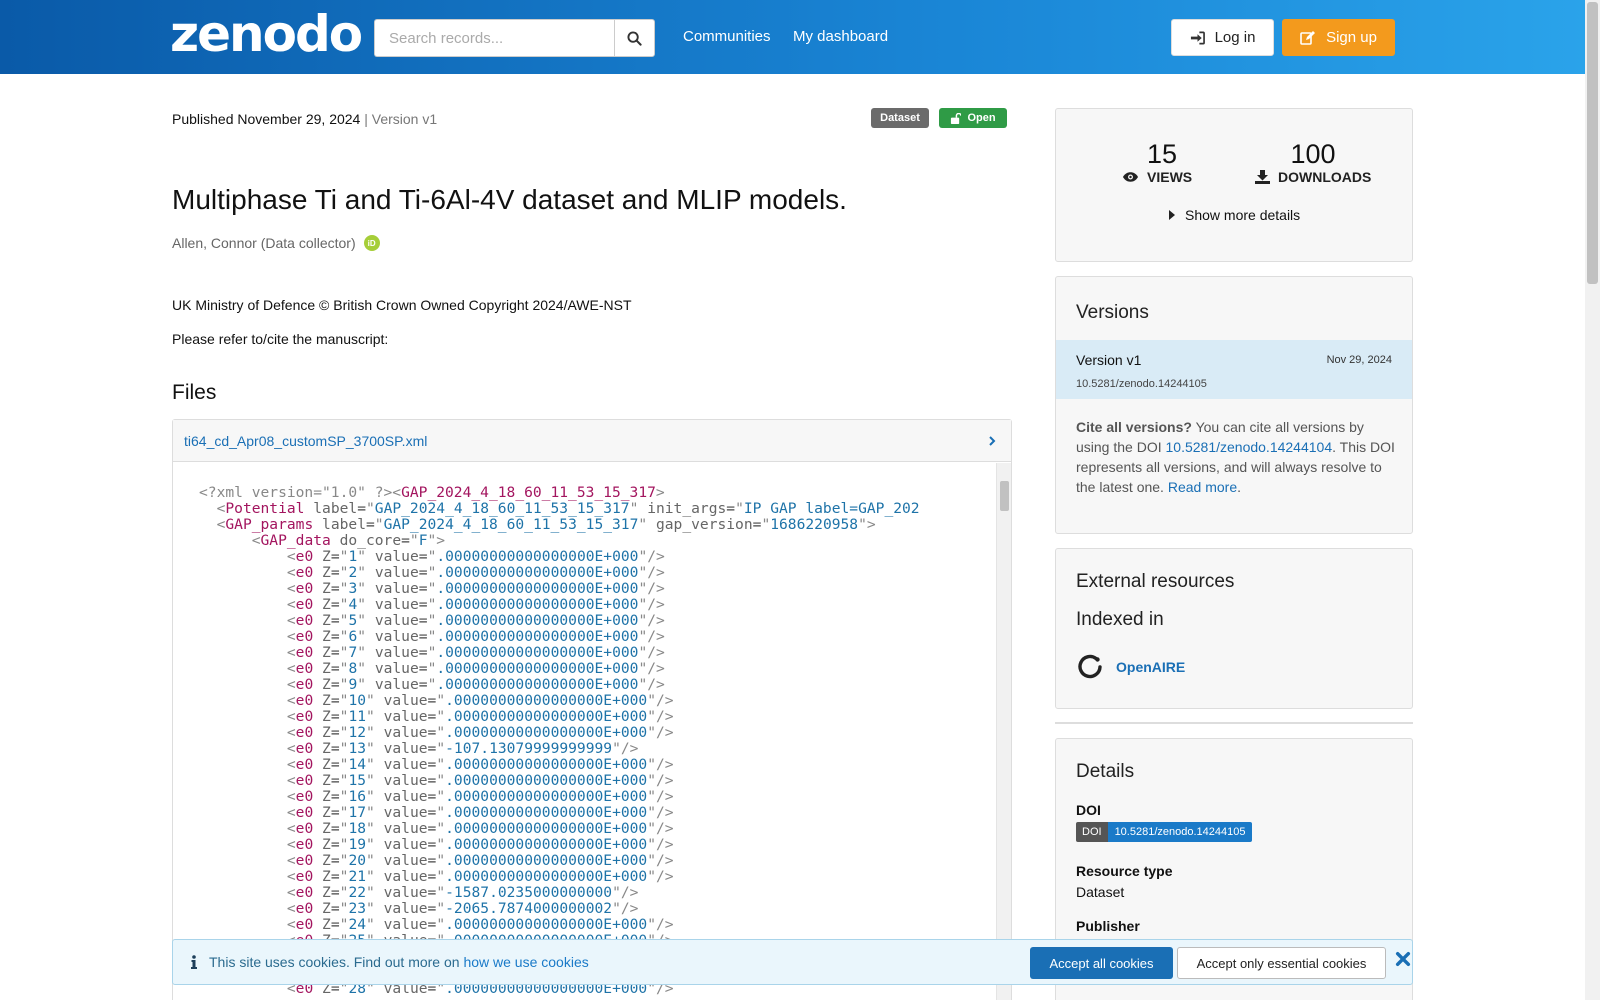  Describe the element at coordinates (840, 36) in the screenshot. I see `nav-my-dashboard: My dashboard` at that location.